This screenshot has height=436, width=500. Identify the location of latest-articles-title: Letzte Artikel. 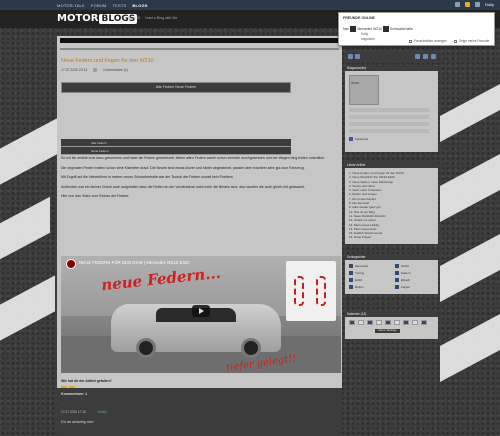
(391, 165).